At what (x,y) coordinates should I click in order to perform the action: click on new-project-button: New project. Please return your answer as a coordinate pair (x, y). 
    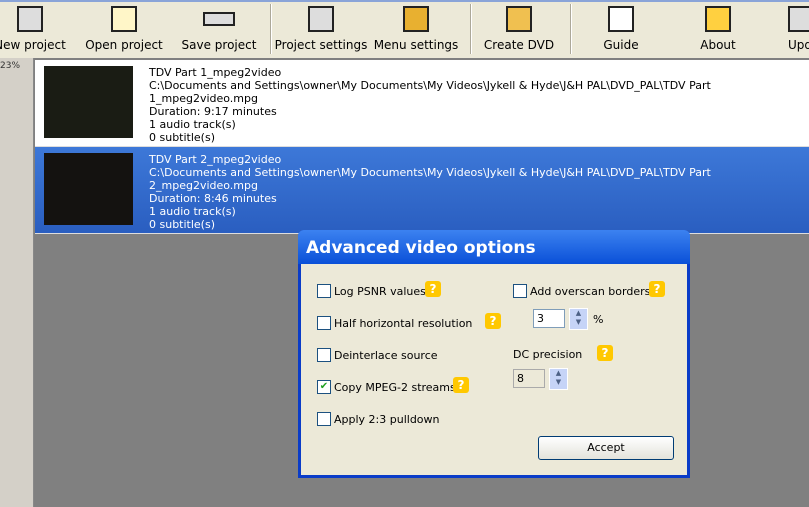
    Looking at the image, I should click on (39, 29).